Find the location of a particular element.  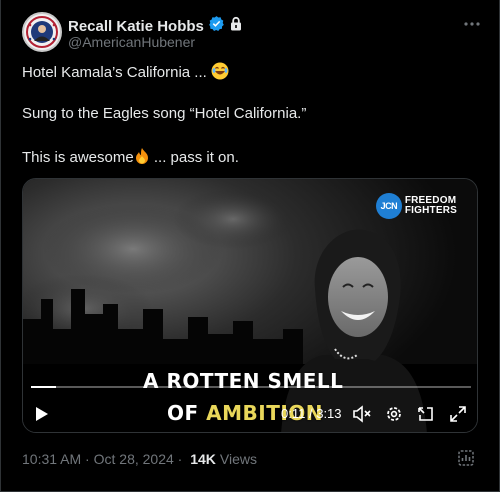

speaker-muted-icon is located at coordinates (362, 414).